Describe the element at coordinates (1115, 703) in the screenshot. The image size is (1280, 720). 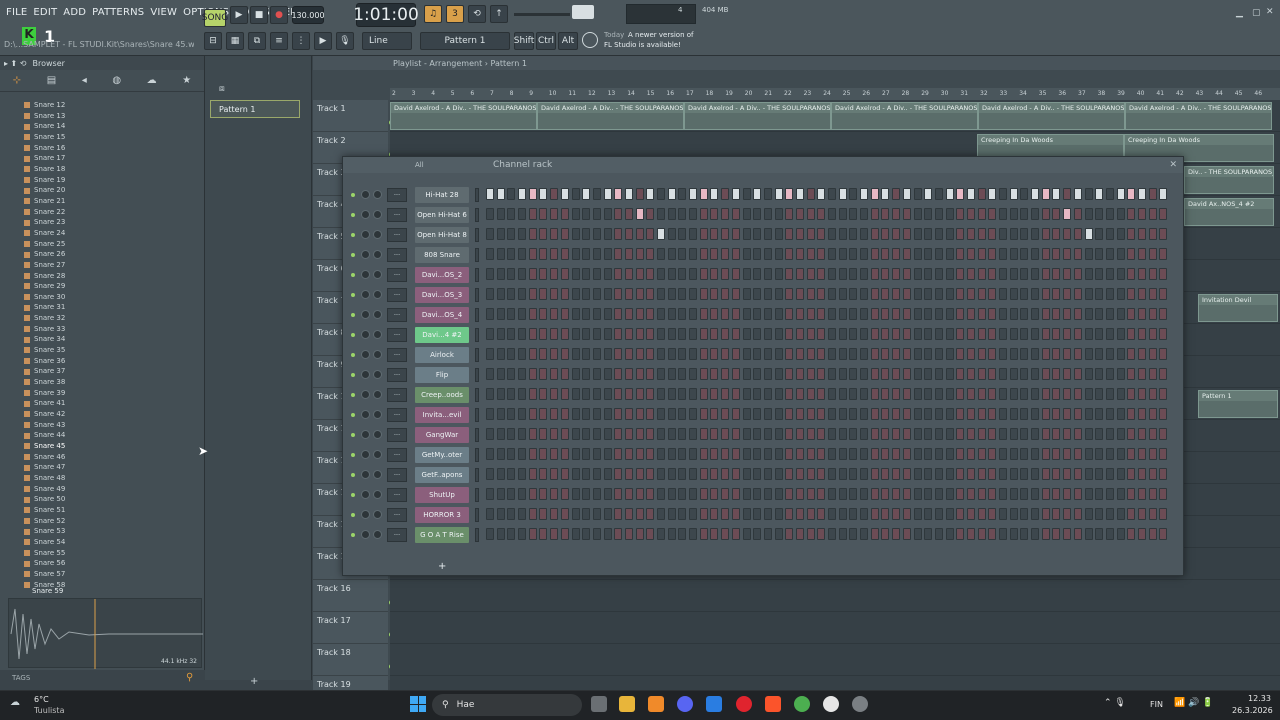
I see `tray-icons: ⌃ 🎙` at that location.